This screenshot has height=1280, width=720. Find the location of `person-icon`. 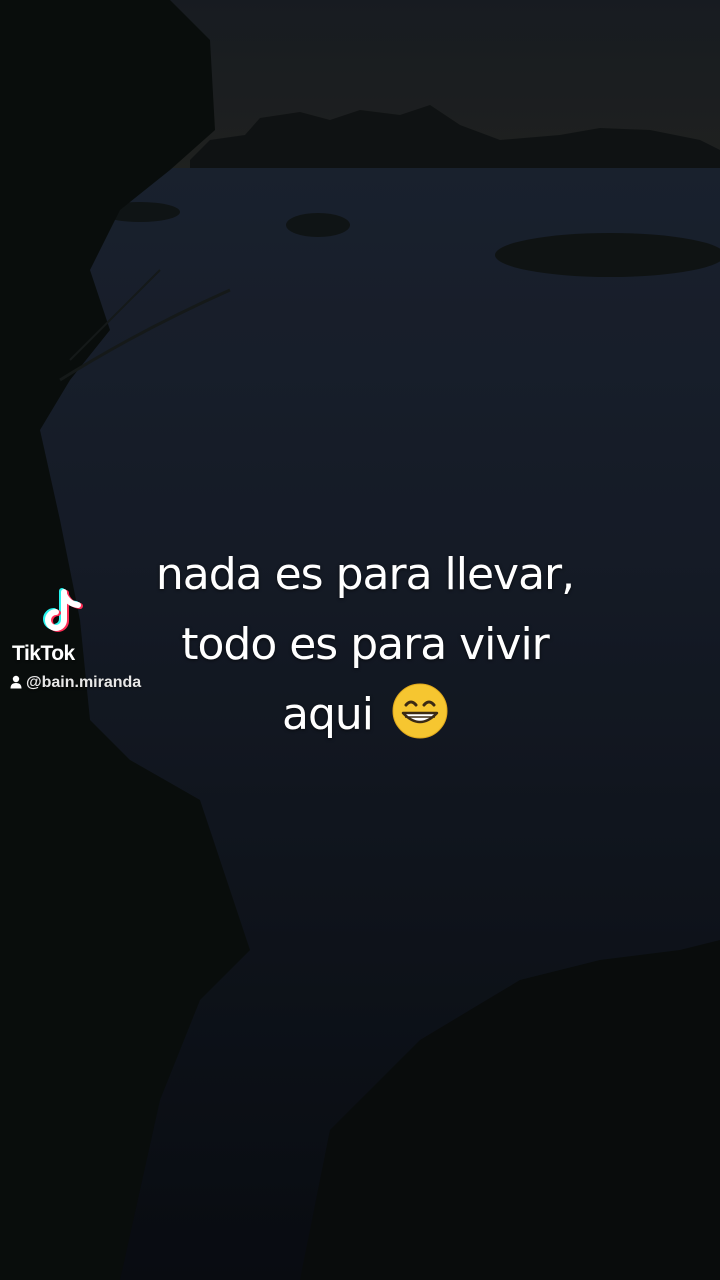

person-icon is located at coordinates (16, 682).